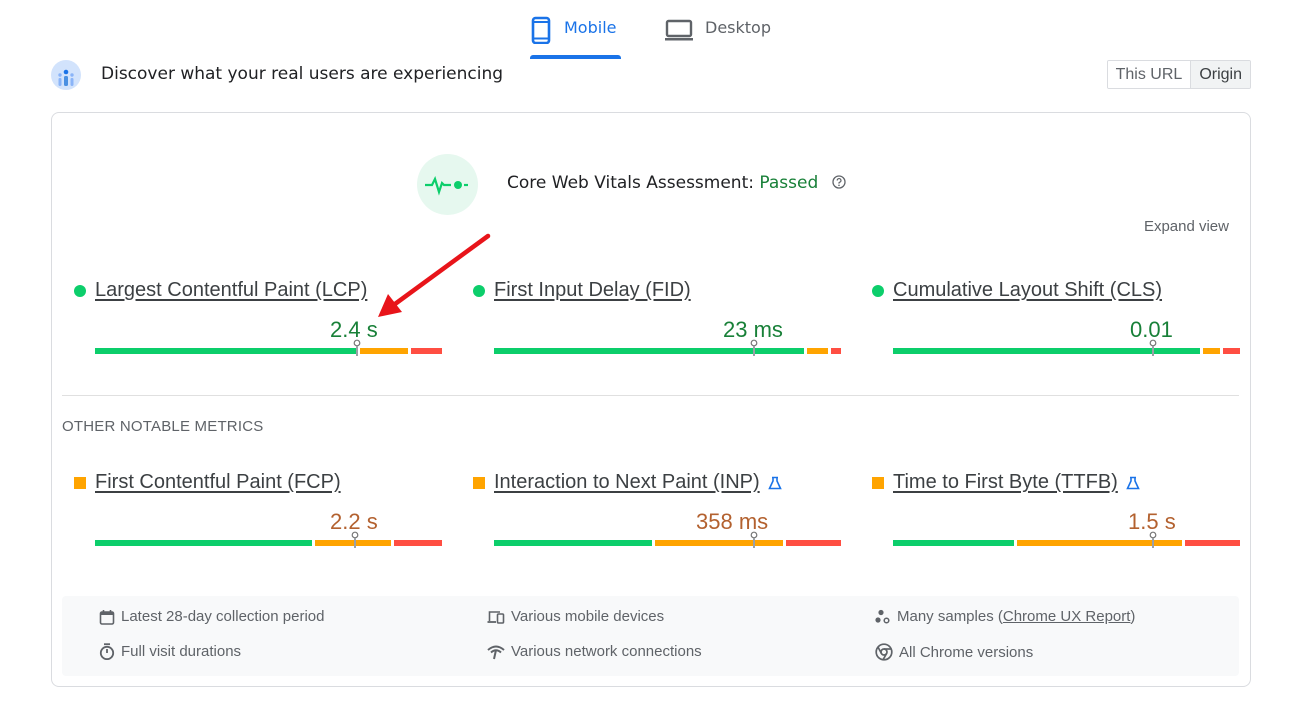 The width and height of the screenshot is (1302, 711). Describe the element at coordinates (496, 617) in the screenshot. I see `devices-icon` at that location.